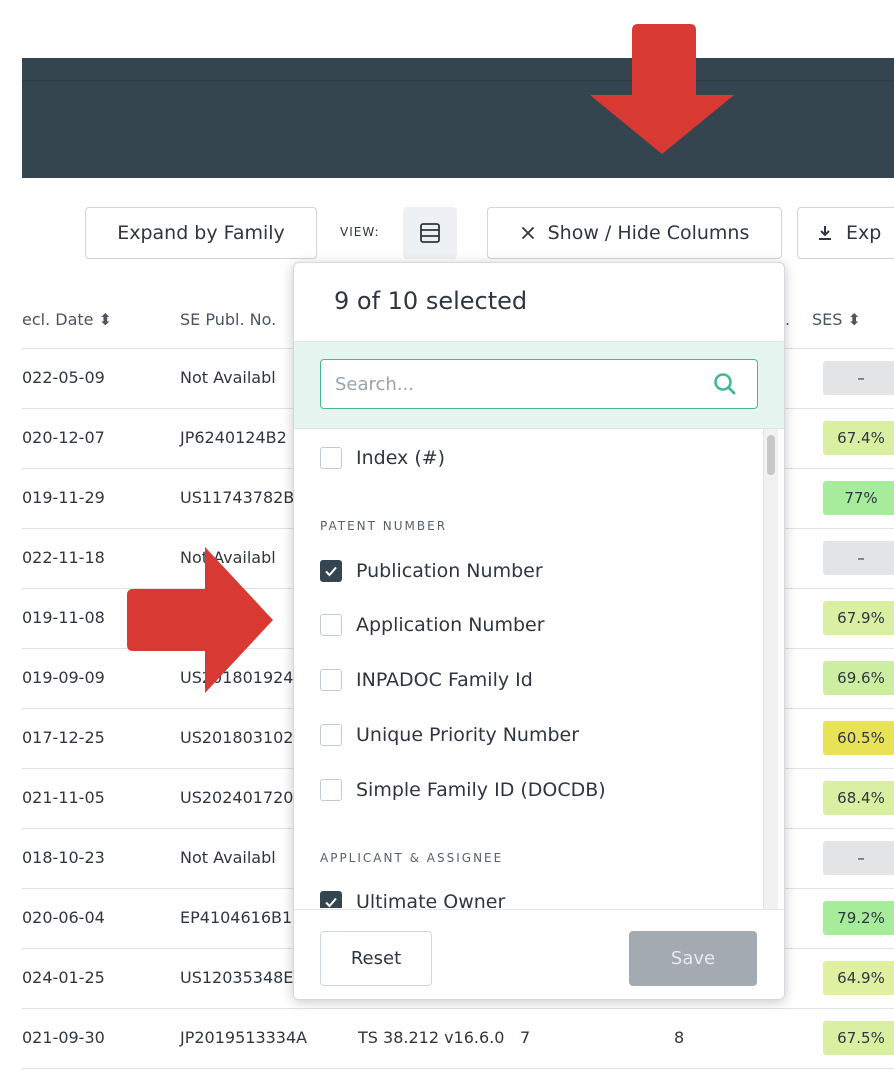 The height and width of the screenshot is (1072, 894). Describe the element at coordinates (858, 798) in the screenshot. I see `ses-score-badge: 68.4%` at that location.